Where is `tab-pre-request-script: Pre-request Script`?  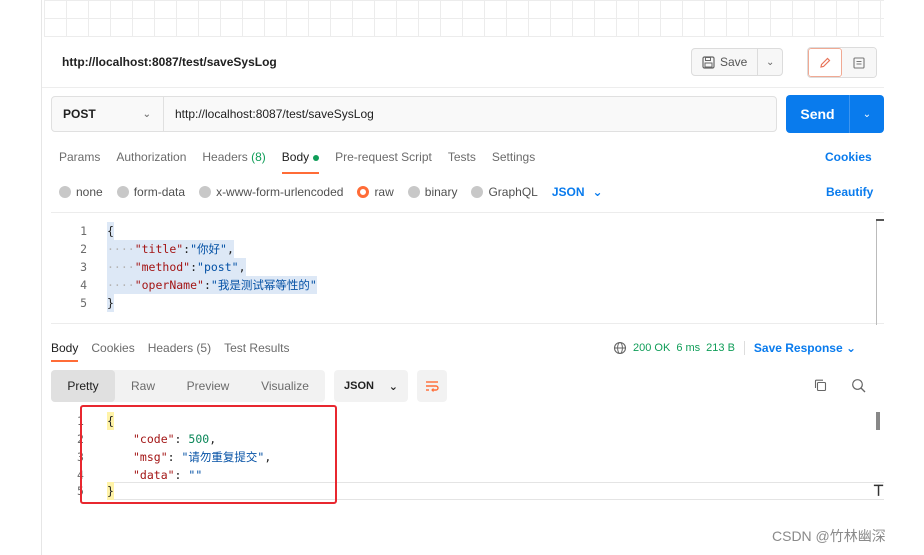 tab-pre-request-script: Pre-request Script is located at coordinates (383, 160).